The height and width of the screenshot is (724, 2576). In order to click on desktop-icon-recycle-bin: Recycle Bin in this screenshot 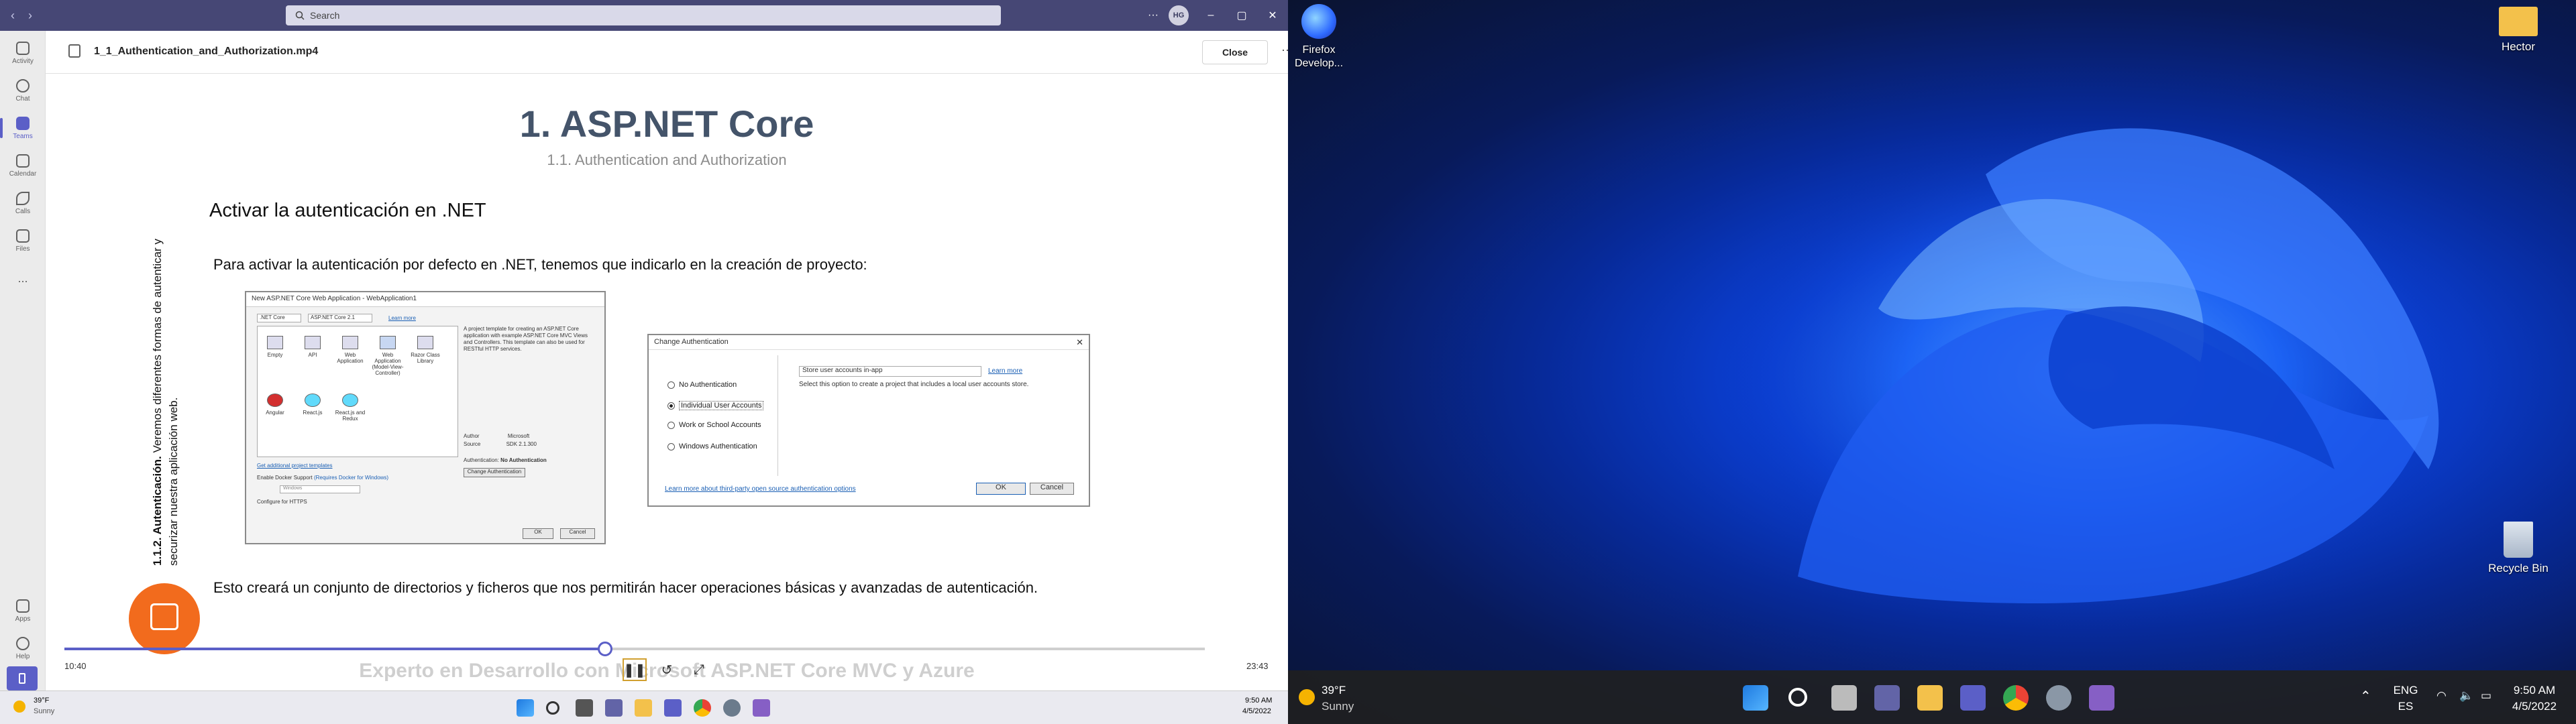, I will do `click(2518, 548)`.